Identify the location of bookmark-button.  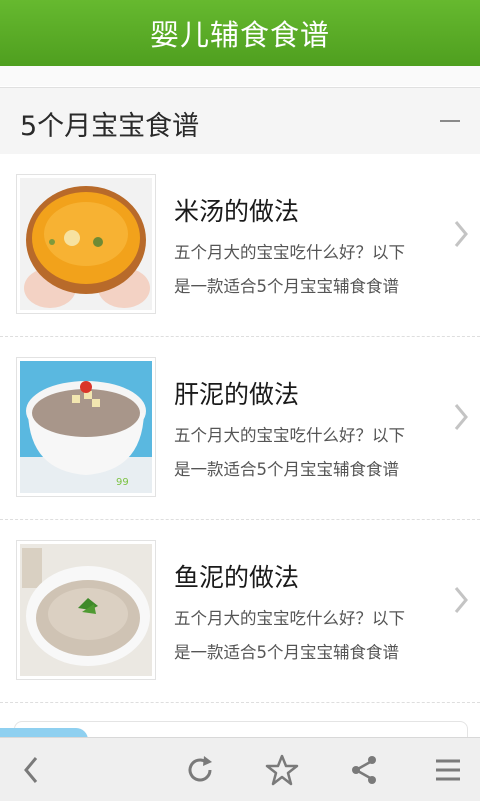
(282, 770).